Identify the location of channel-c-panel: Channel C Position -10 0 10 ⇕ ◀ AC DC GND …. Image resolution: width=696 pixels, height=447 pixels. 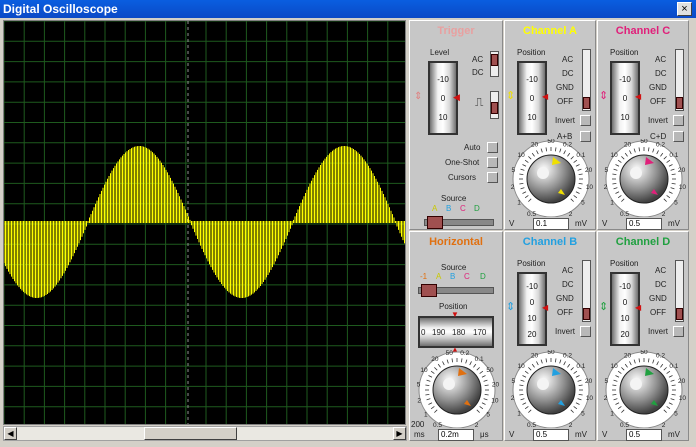
(643, 125).